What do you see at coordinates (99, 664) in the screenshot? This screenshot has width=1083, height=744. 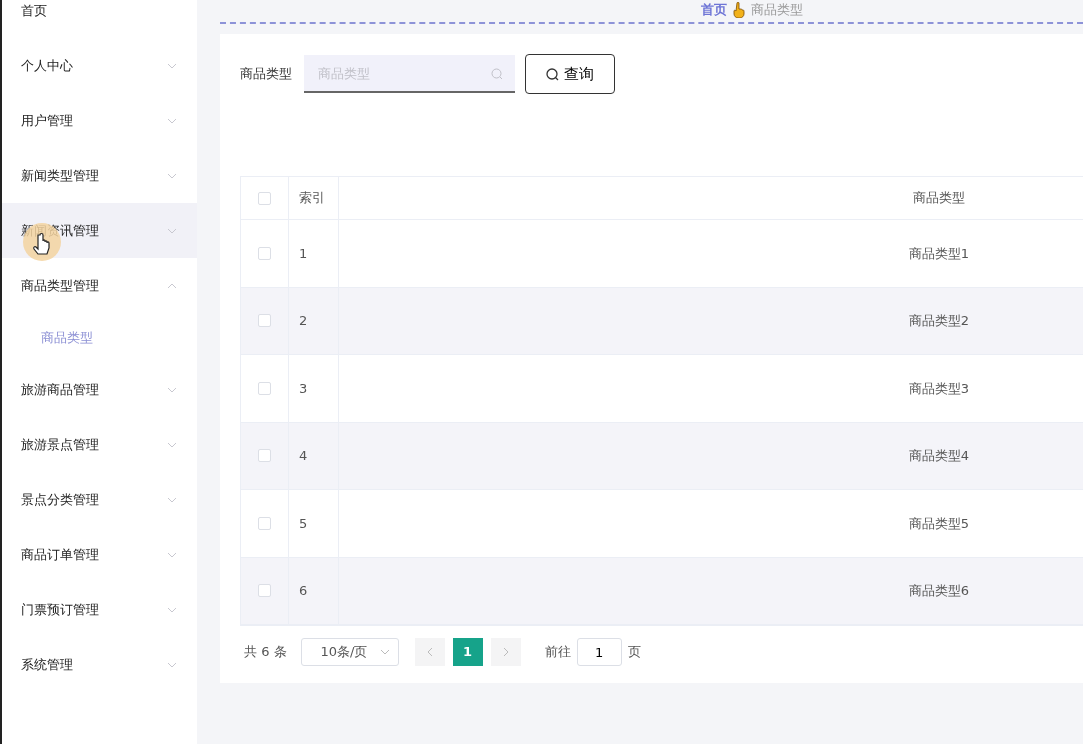 I see `sidebar-item: 系统管理` at bounding box center [99, 664].